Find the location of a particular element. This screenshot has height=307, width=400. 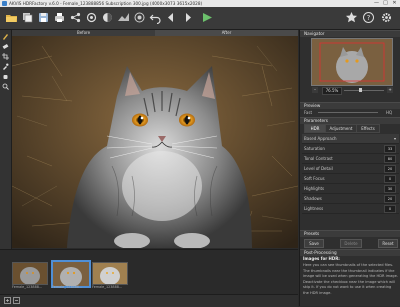

param-label: Level of Detail is located at coordinates (318, 168).